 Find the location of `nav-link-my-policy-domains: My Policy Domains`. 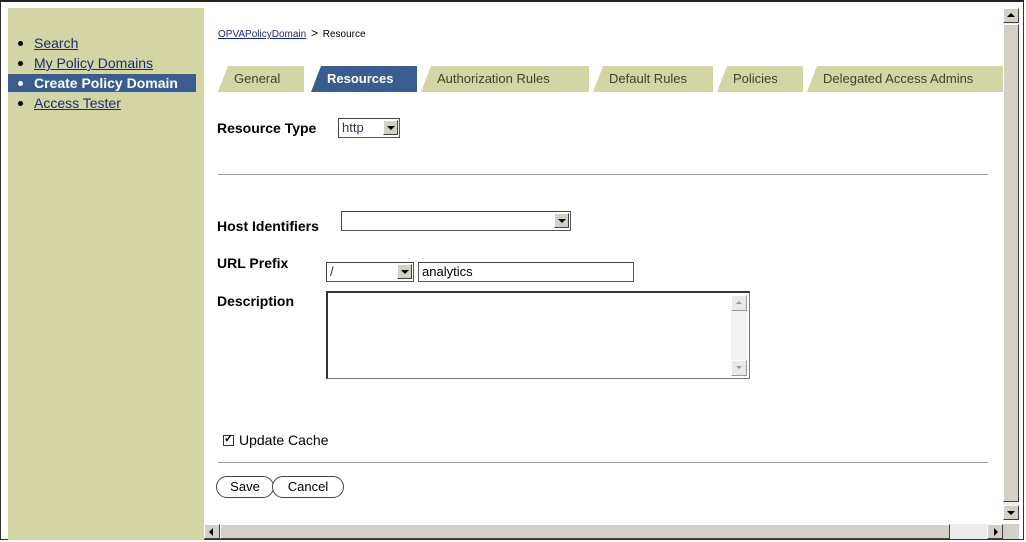

nav-link-my-policy-domains: My Policy Domains is located at coordinates (93, 63).